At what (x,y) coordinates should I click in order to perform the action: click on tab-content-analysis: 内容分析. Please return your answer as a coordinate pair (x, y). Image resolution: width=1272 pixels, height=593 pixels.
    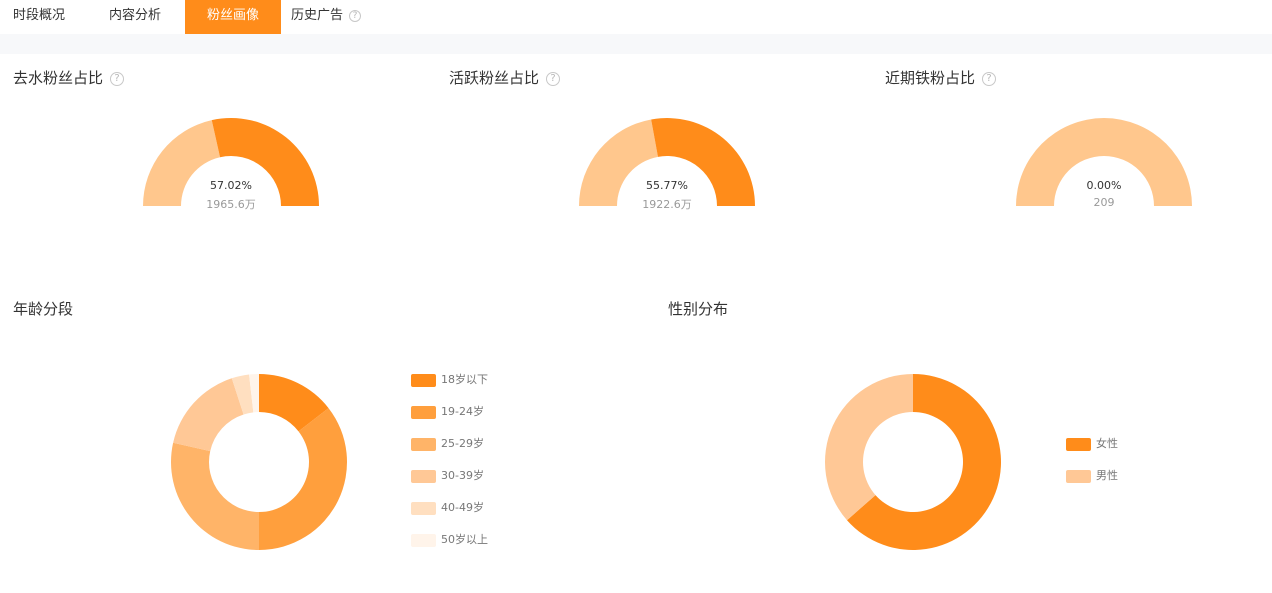
    Looking at the image, I should click on (135, 17).